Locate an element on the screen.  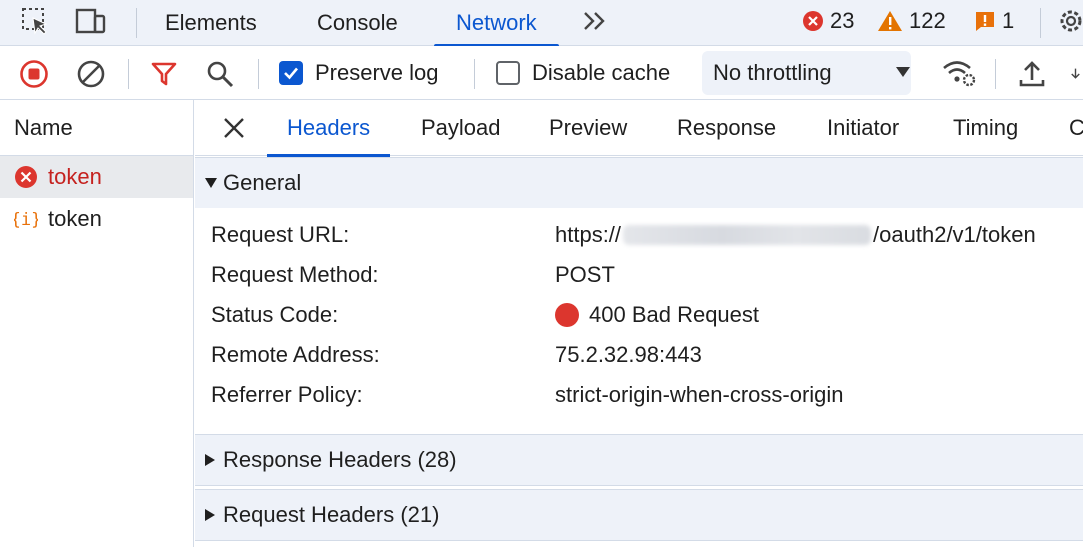
tabbar-divider-right is located at coordinates (1040, 23).